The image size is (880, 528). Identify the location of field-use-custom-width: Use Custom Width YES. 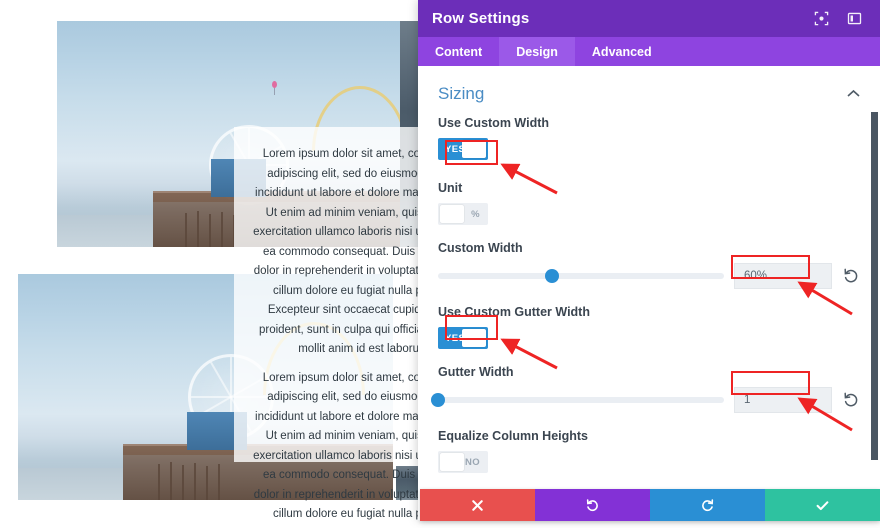
(649, 140).